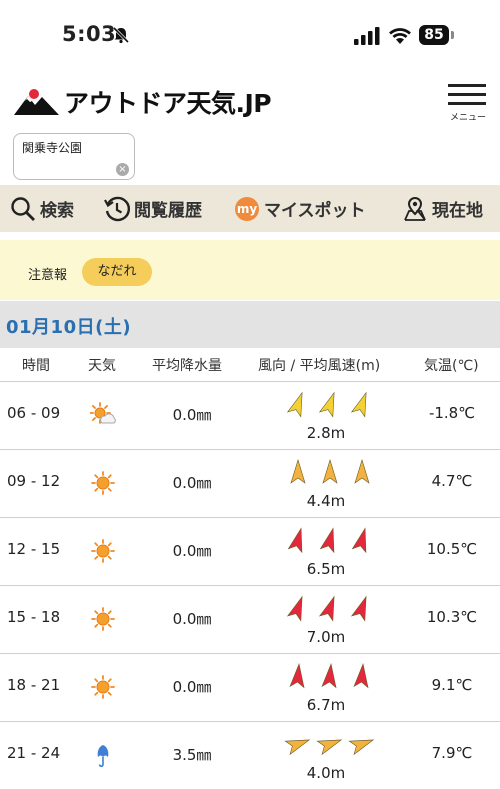 The image size is (500, 789). What do you see at coordinates (34, 413) in the screenshot?
I see `row-time: 06 - 09` at bounding box center [34, 413].